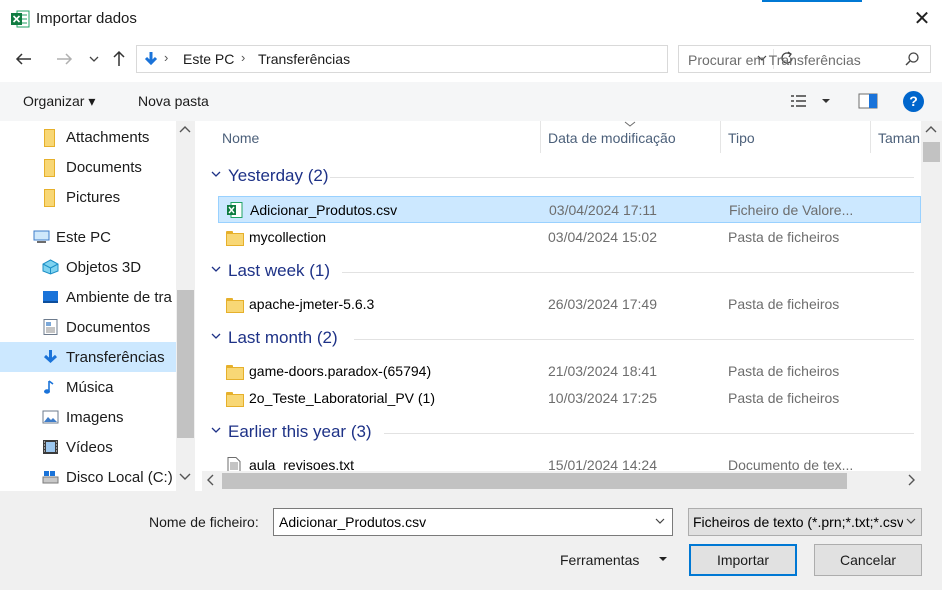  What do you see at coordinates (464, 59) in the screenshot?
I see `address-bar: › Este PC › Transferências` at bounding box center [464, 59].